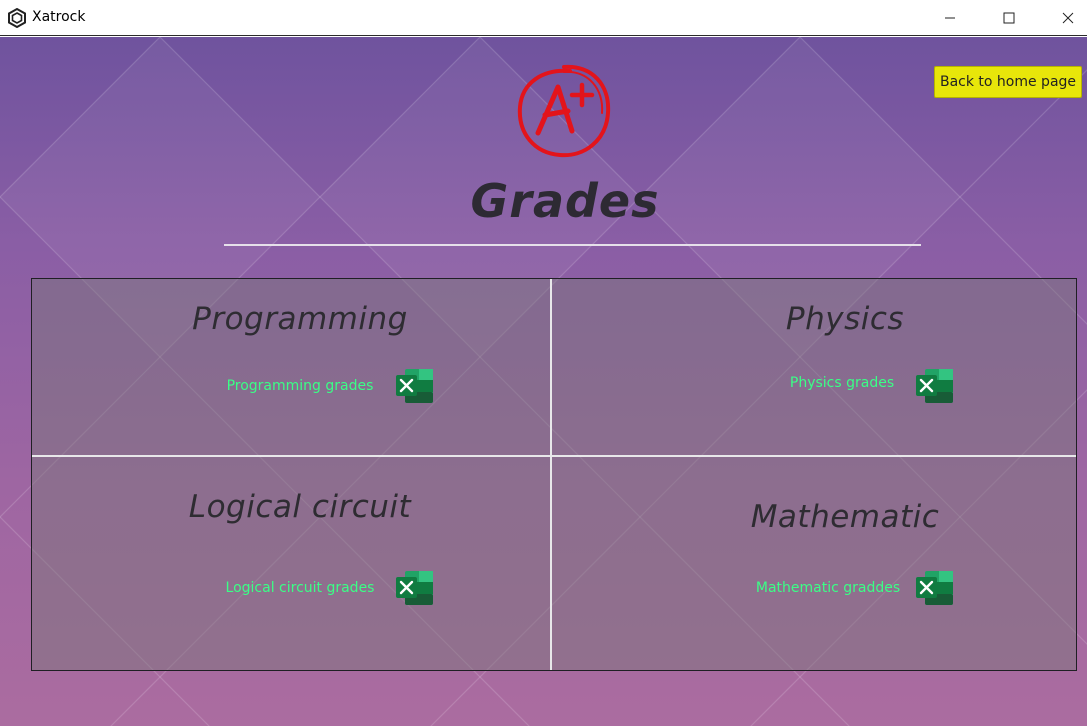  What do you see at coordinates (564, 111) in the screenshot?
I see `a-plus-grade-logo` at bounding box center [564, 111].